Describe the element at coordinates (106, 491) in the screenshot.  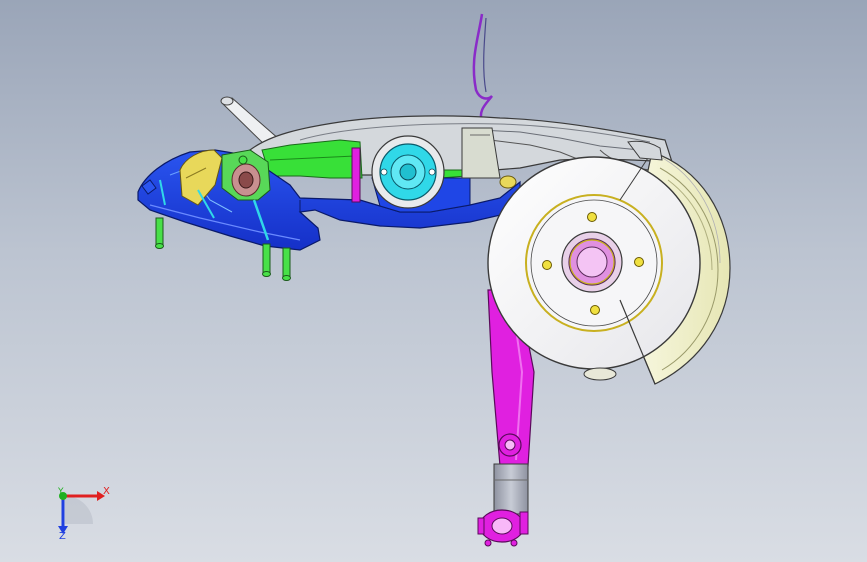
I see `x-axis-label: X` at that location.